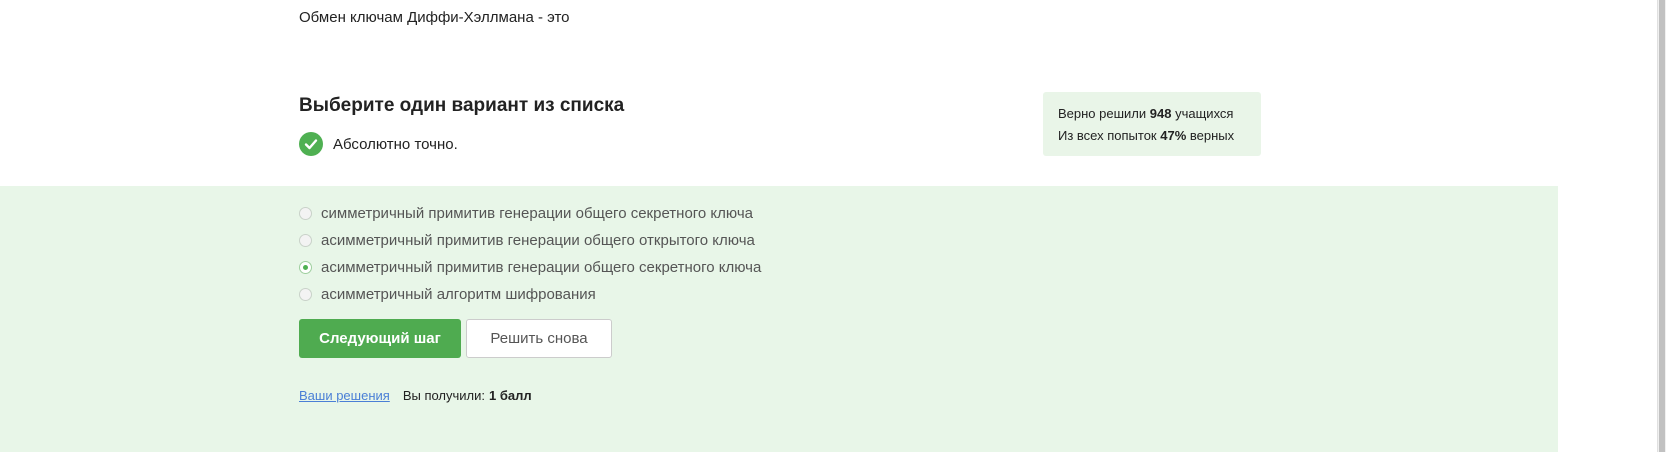 The width and height of the screenshot is (1666, 452). Describe the element at coordinates (311, 144) in the screenshot. I see `check-circle-icon` at that location.